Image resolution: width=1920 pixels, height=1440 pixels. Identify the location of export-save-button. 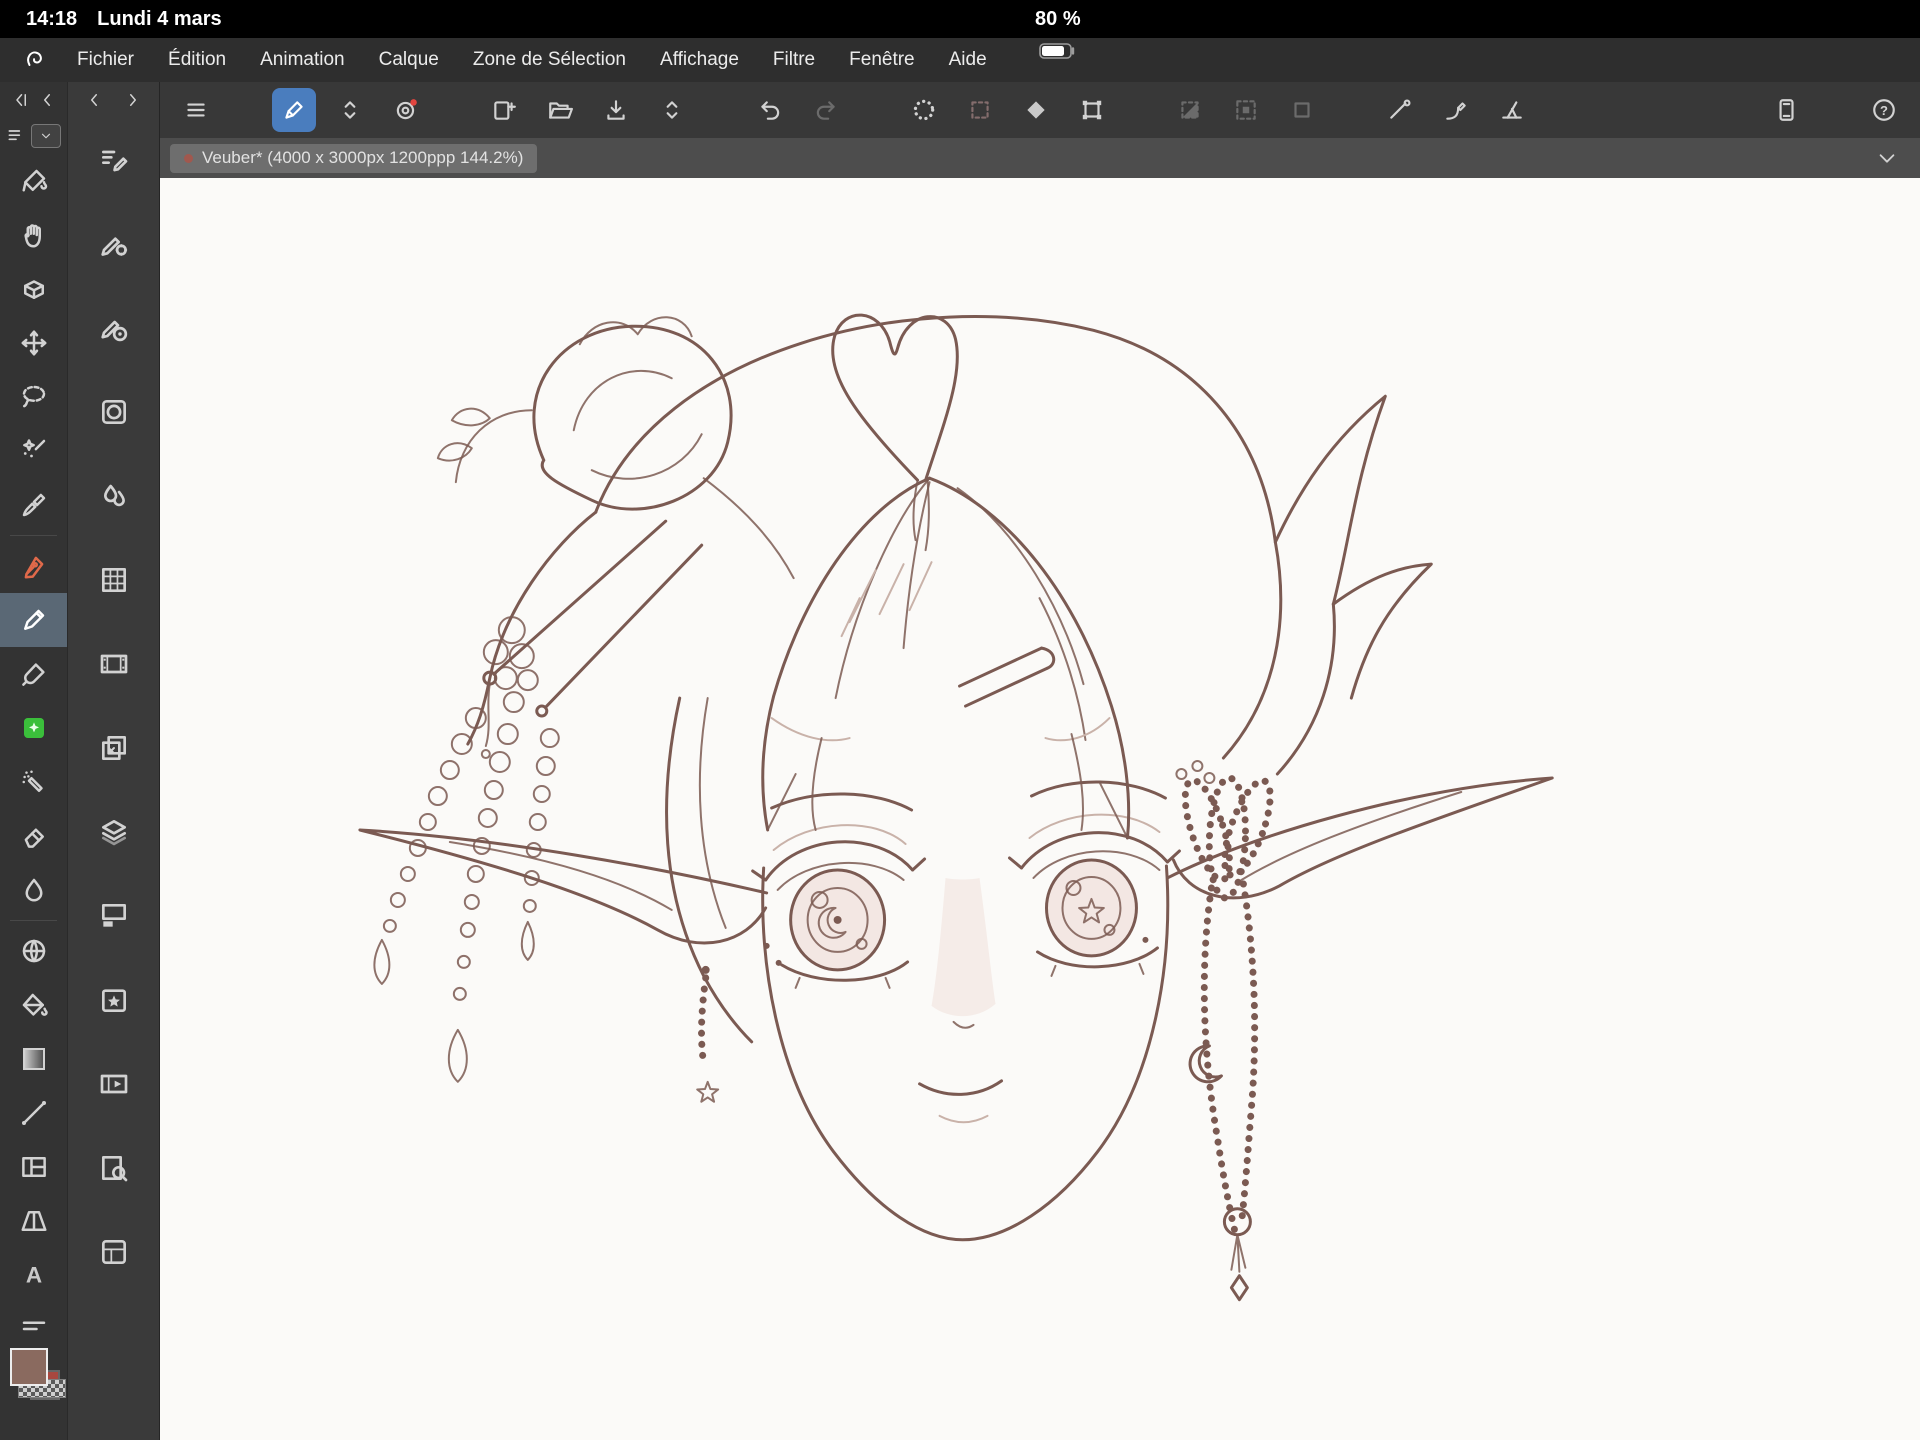
(616, 110).